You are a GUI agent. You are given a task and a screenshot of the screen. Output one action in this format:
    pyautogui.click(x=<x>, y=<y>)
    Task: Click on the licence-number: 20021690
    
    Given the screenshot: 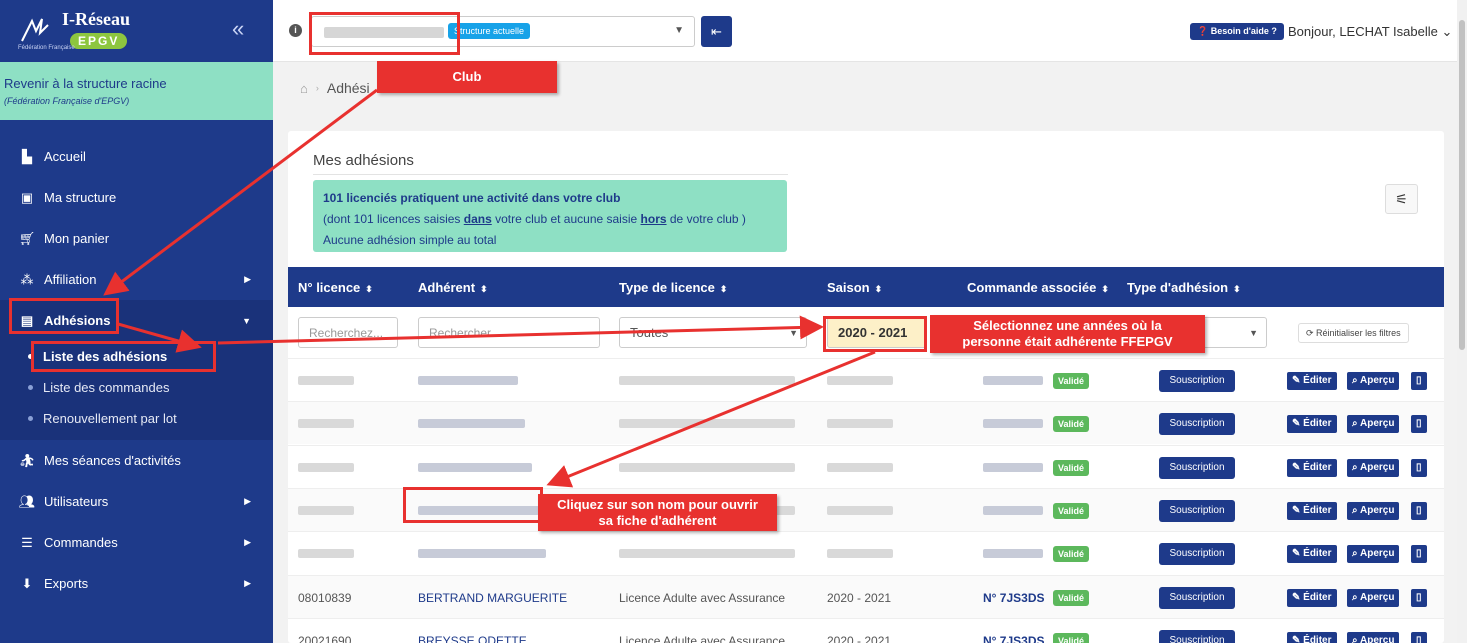 What is the action you would take?
    pyautogui.click(x=325, y=638)
    